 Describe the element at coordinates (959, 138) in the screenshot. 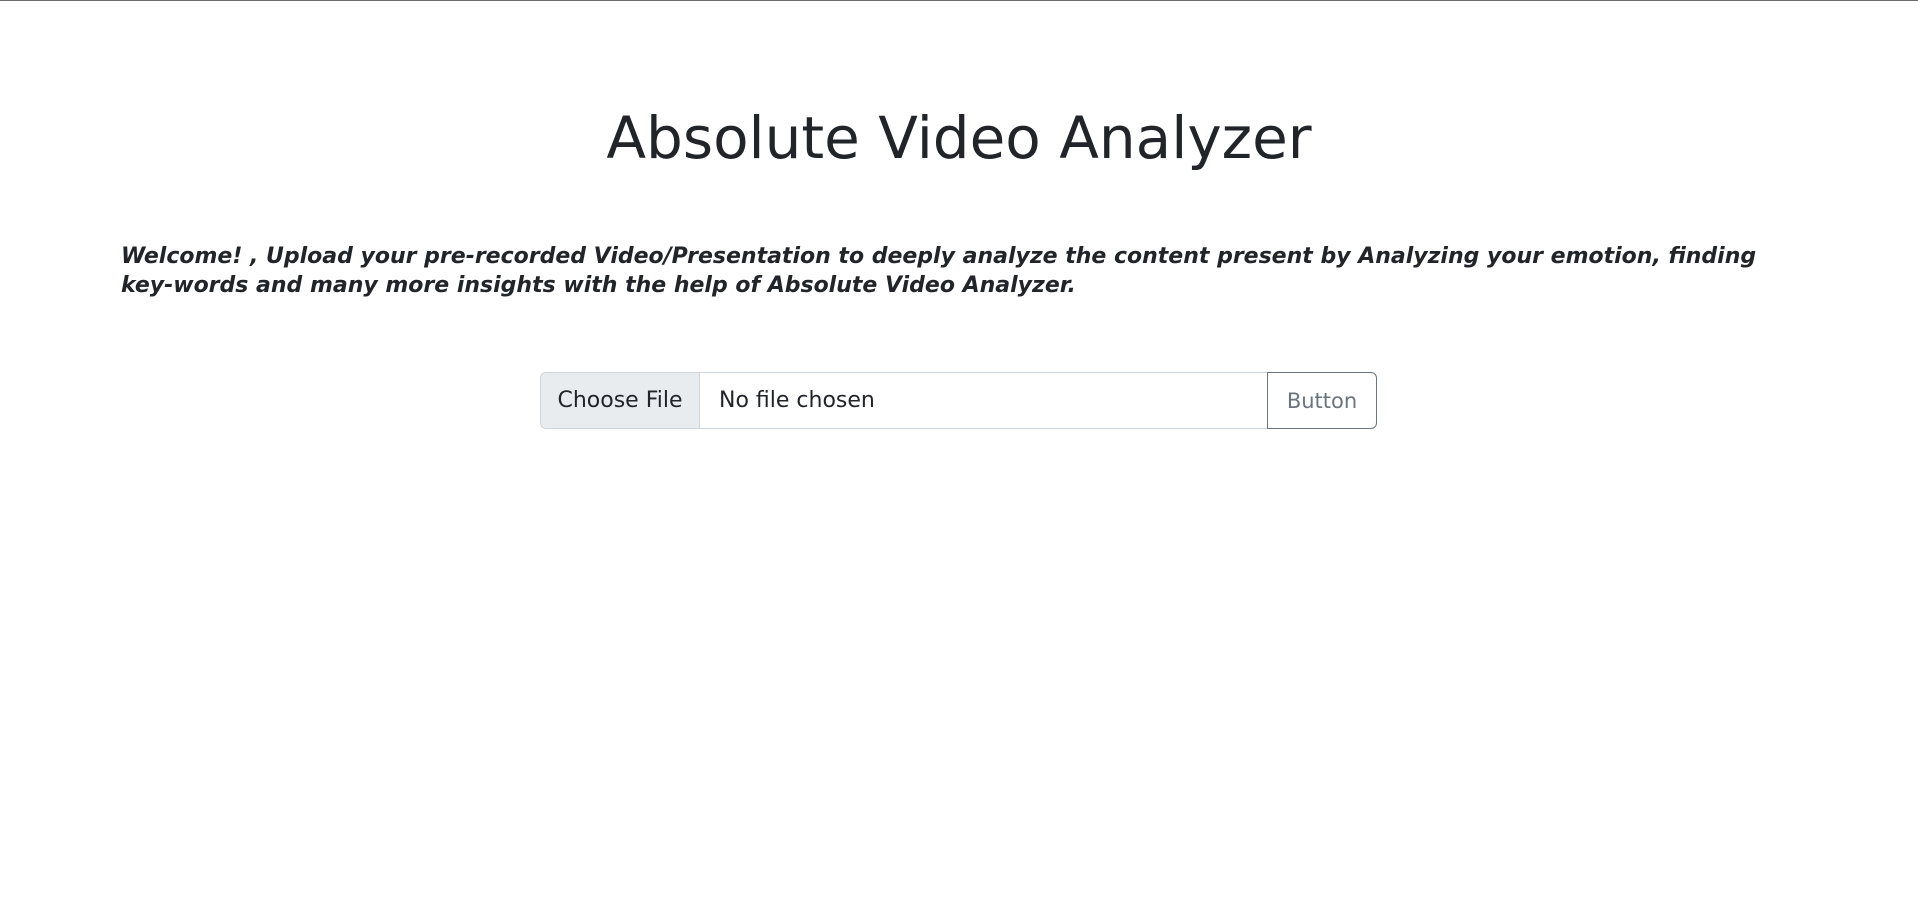

I see `page-title: Absolute Video Analyzer` at that location.